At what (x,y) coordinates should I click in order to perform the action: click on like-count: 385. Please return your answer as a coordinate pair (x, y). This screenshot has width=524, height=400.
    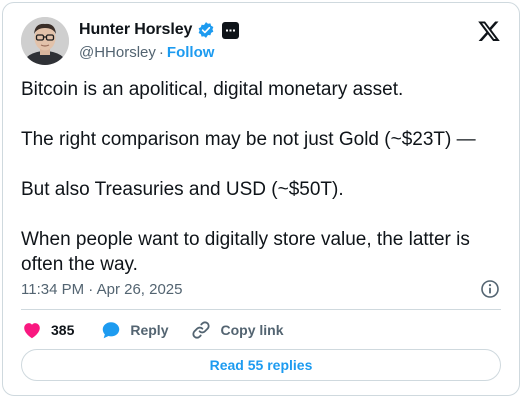
    Looking at the image, I should click on (63, 330).